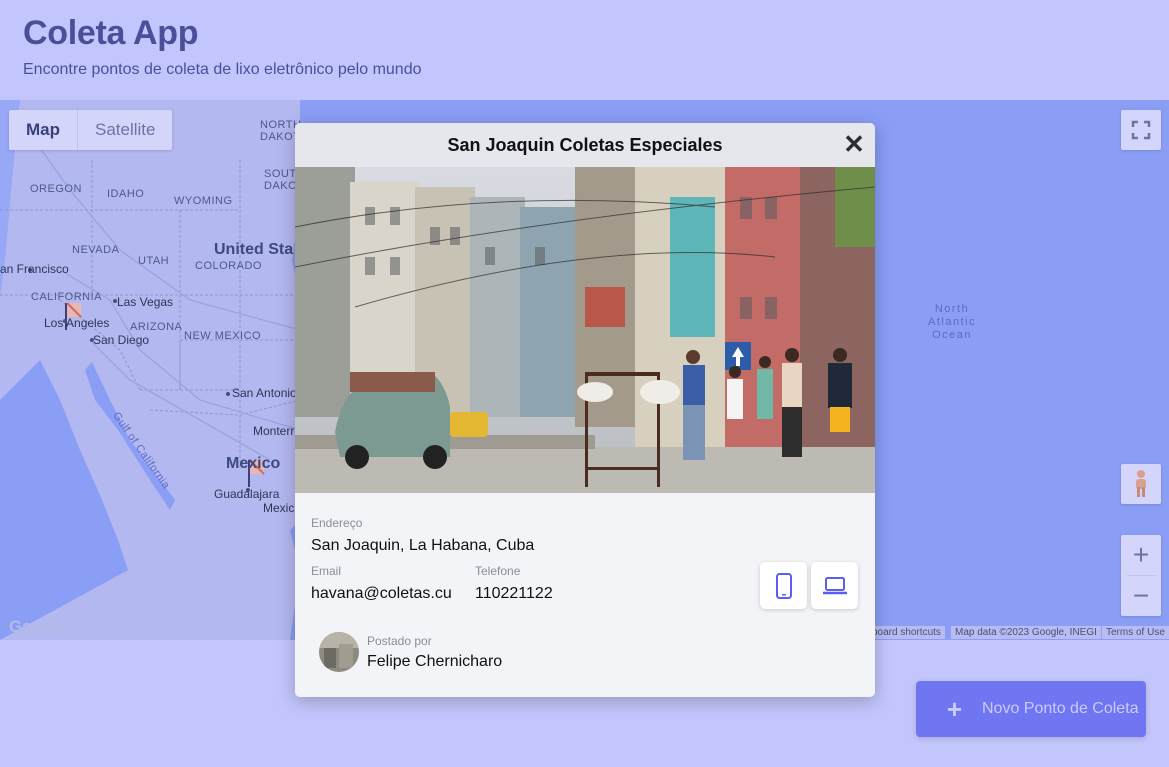 Image resolution: width=1169 pixels, height=767 pixels. What do you see at coordinates (277, 431) in the screenshot?
I see `map-label-monterrey: Monterre` at bounding box center [277, 431].